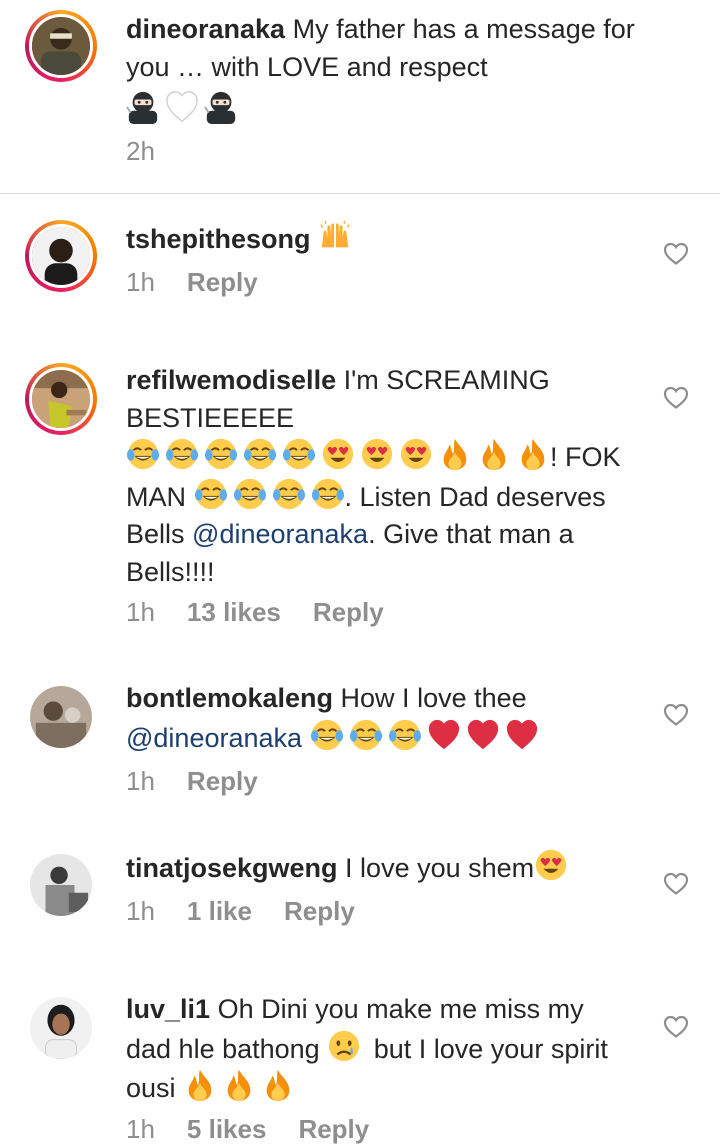 The image size is (720, 1145). Describe the element at coordinates (231, 380) in the screenshot. I see `username: refilwemodiselle` at that location.